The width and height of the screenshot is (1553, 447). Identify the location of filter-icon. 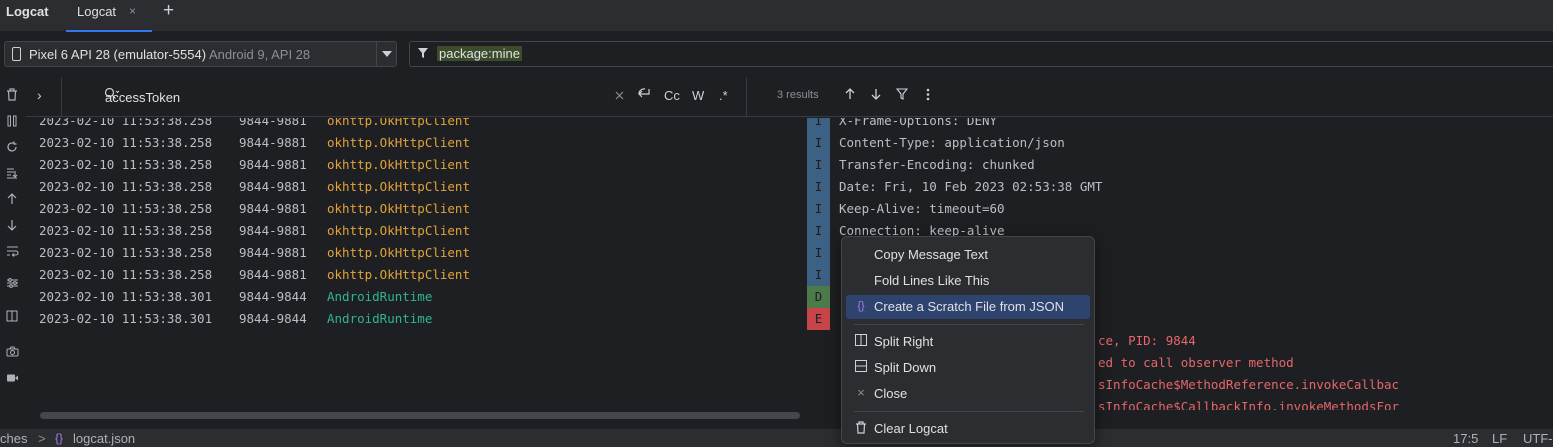
(423, 54).